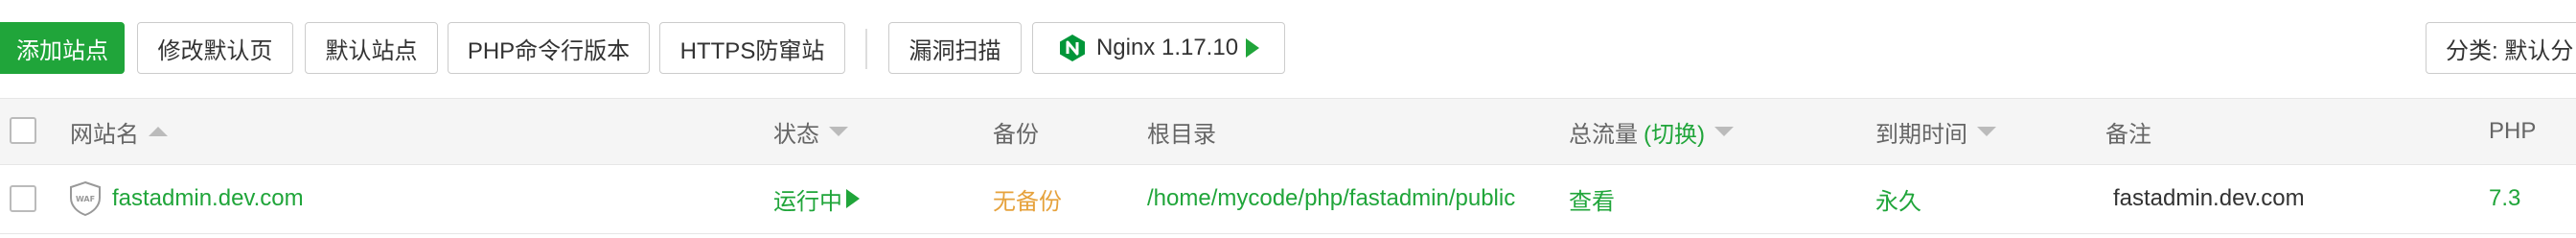  I want to click on php-version-link: 7.3, so click(2504, 199).